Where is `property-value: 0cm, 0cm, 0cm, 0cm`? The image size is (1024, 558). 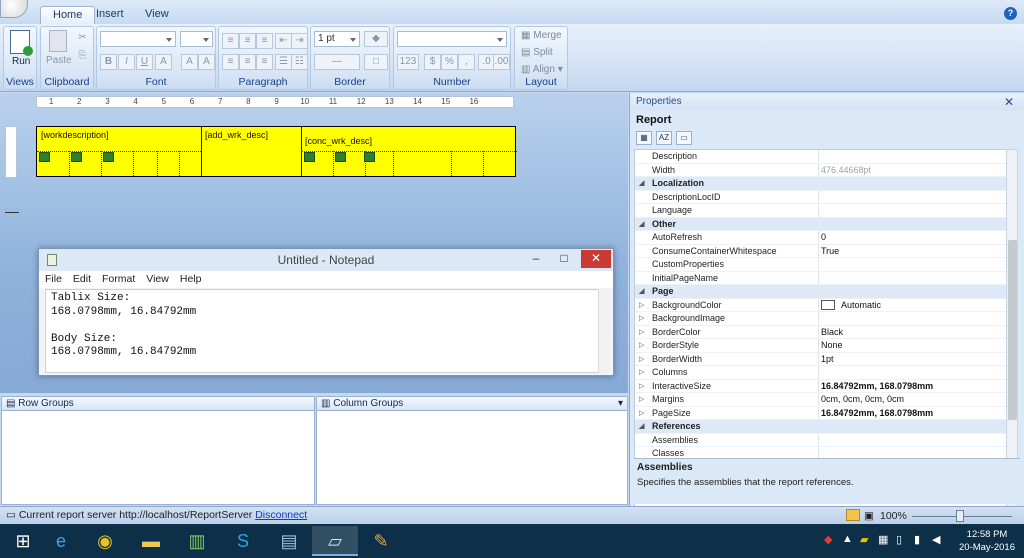
property-value: 0cm, 0cm, 0cm, 0cm is located at coordinates (862, 400).